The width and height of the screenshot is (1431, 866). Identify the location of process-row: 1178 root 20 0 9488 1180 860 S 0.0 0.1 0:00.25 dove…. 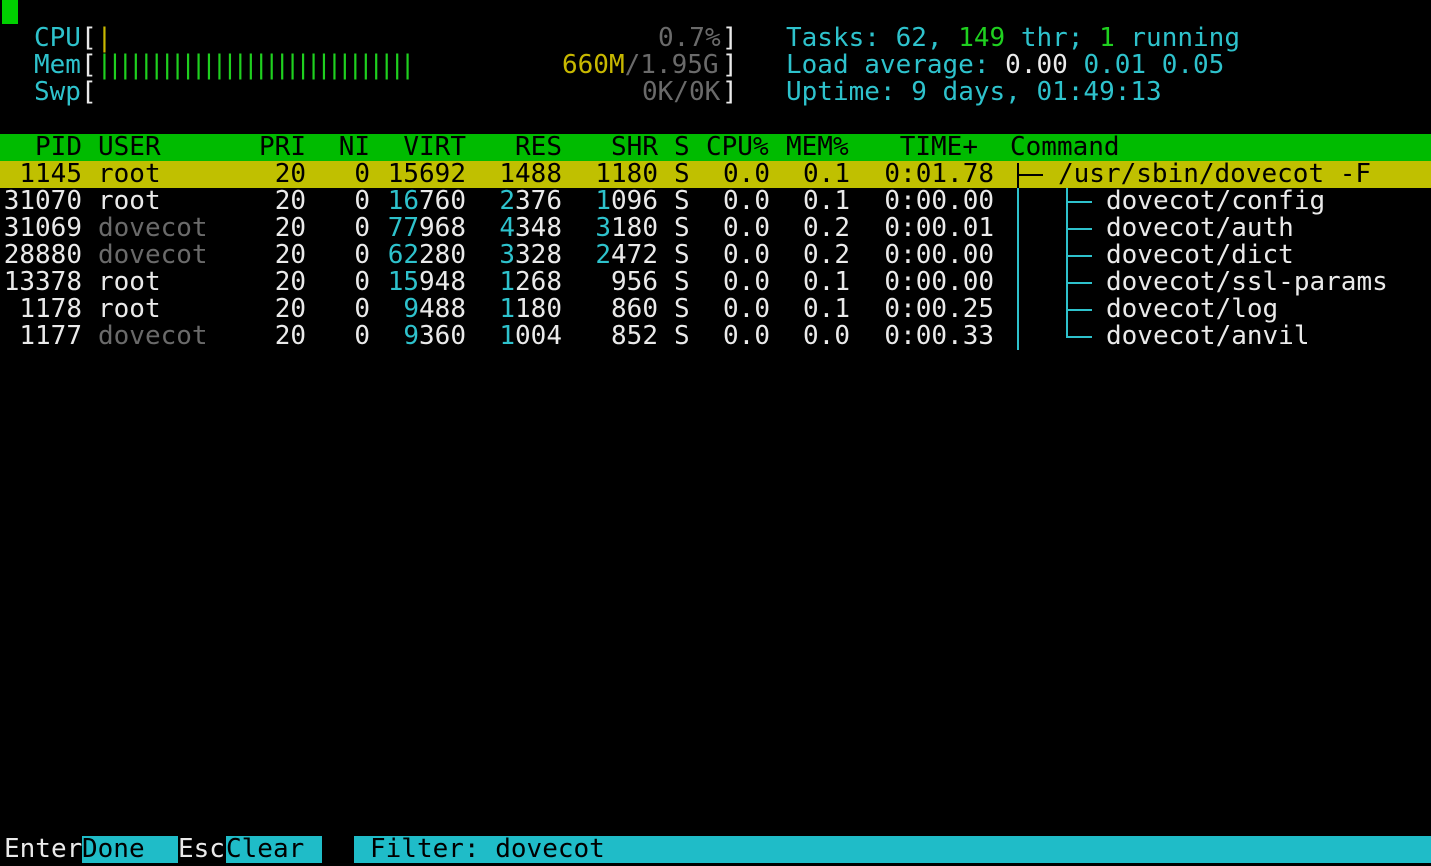
(715, 309).